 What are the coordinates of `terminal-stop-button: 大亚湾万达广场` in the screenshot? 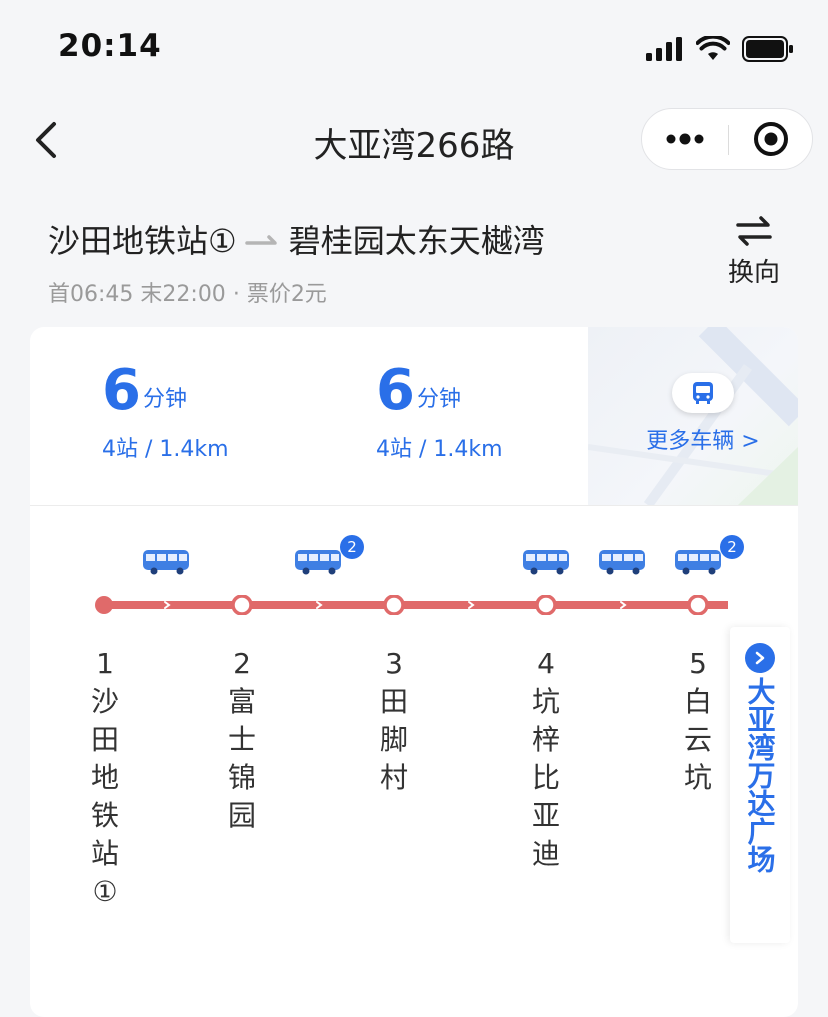 It's located at (760, 785).